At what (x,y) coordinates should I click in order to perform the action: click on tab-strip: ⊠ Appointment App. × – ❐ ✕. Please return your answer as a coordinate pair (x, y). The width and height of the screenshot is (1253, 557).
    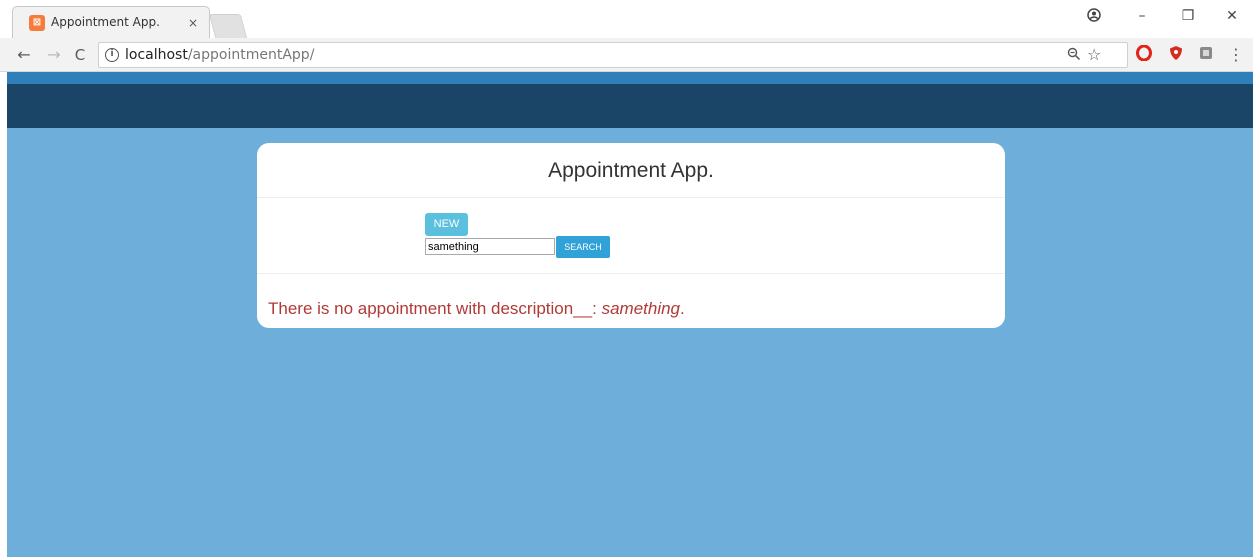
    Looking at the image, I should click on (626, 19).